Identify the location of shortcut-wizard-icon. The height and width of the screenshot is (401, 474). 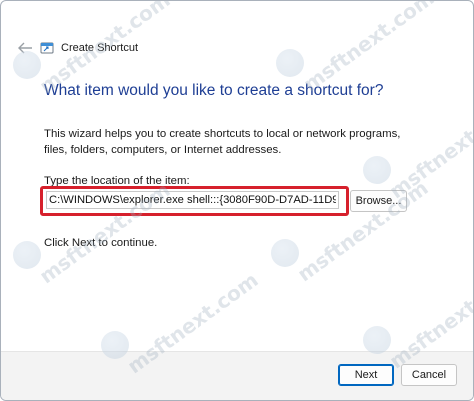
(47, 48).